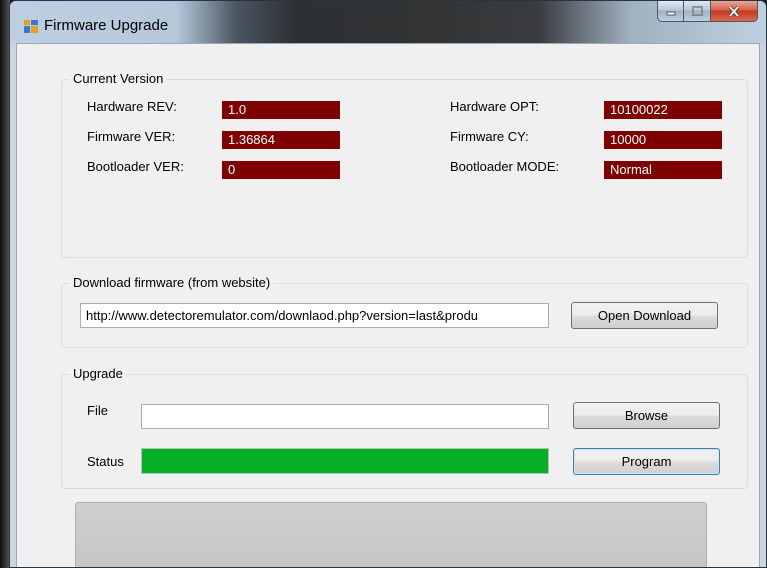 The image size is (767, 568). Describe the element at coordinates (646, 461) in the screenshot. I see `program-button: Program` at that location.